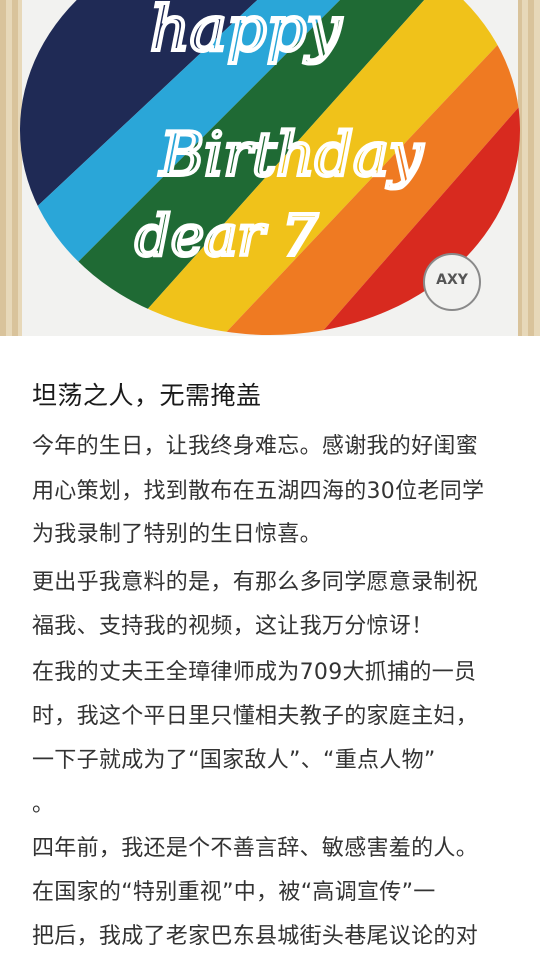  I want to click on bakery-logo-text: AXY, so click(452, 280).